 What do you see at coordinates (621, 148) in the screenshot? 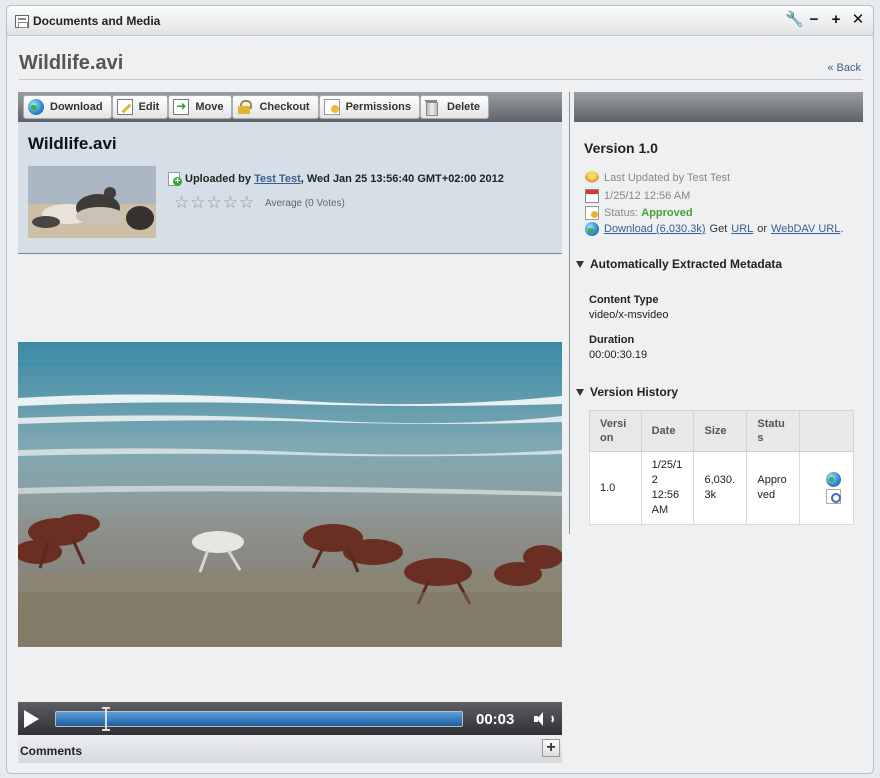
I see `version-title: Version 1.0` at bounding box center [621, 148].